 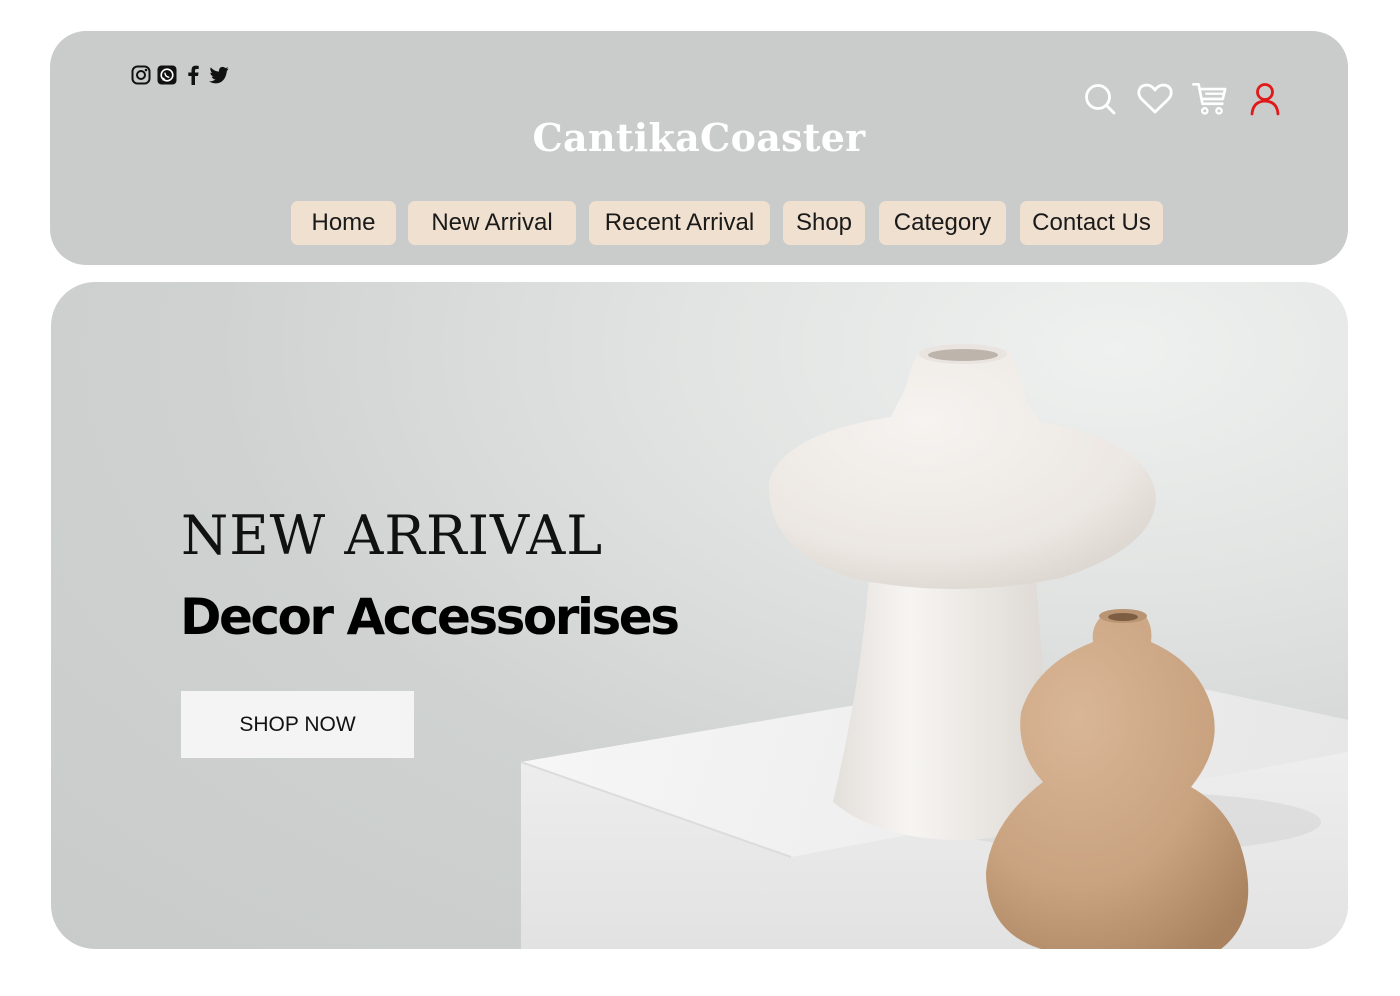 What do you see at coordinates (219, 75) in the screenshot?
I see `twitter-icon` at bounding box center [219, 75].